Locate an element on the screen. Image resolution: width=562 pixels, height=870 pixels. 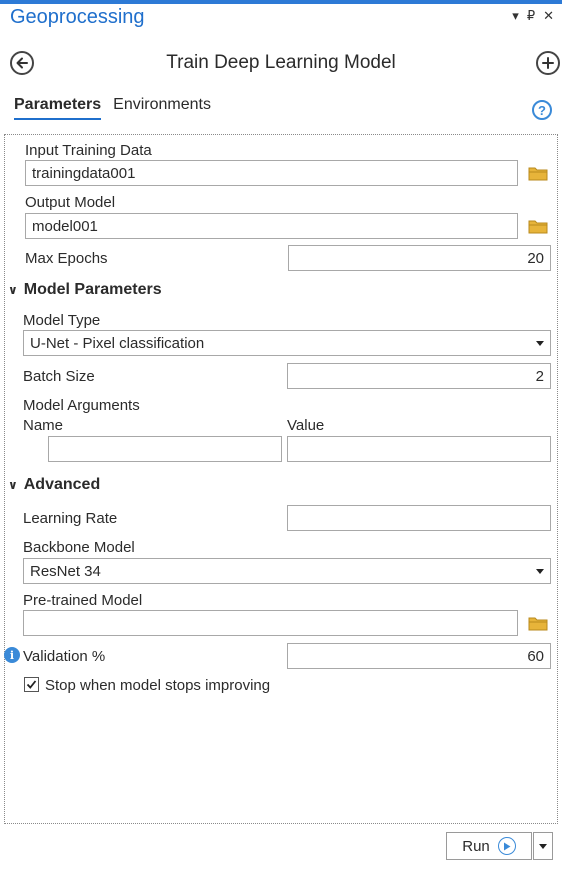
stop-when-improving-checkbox is located at coordinates (31, 684).